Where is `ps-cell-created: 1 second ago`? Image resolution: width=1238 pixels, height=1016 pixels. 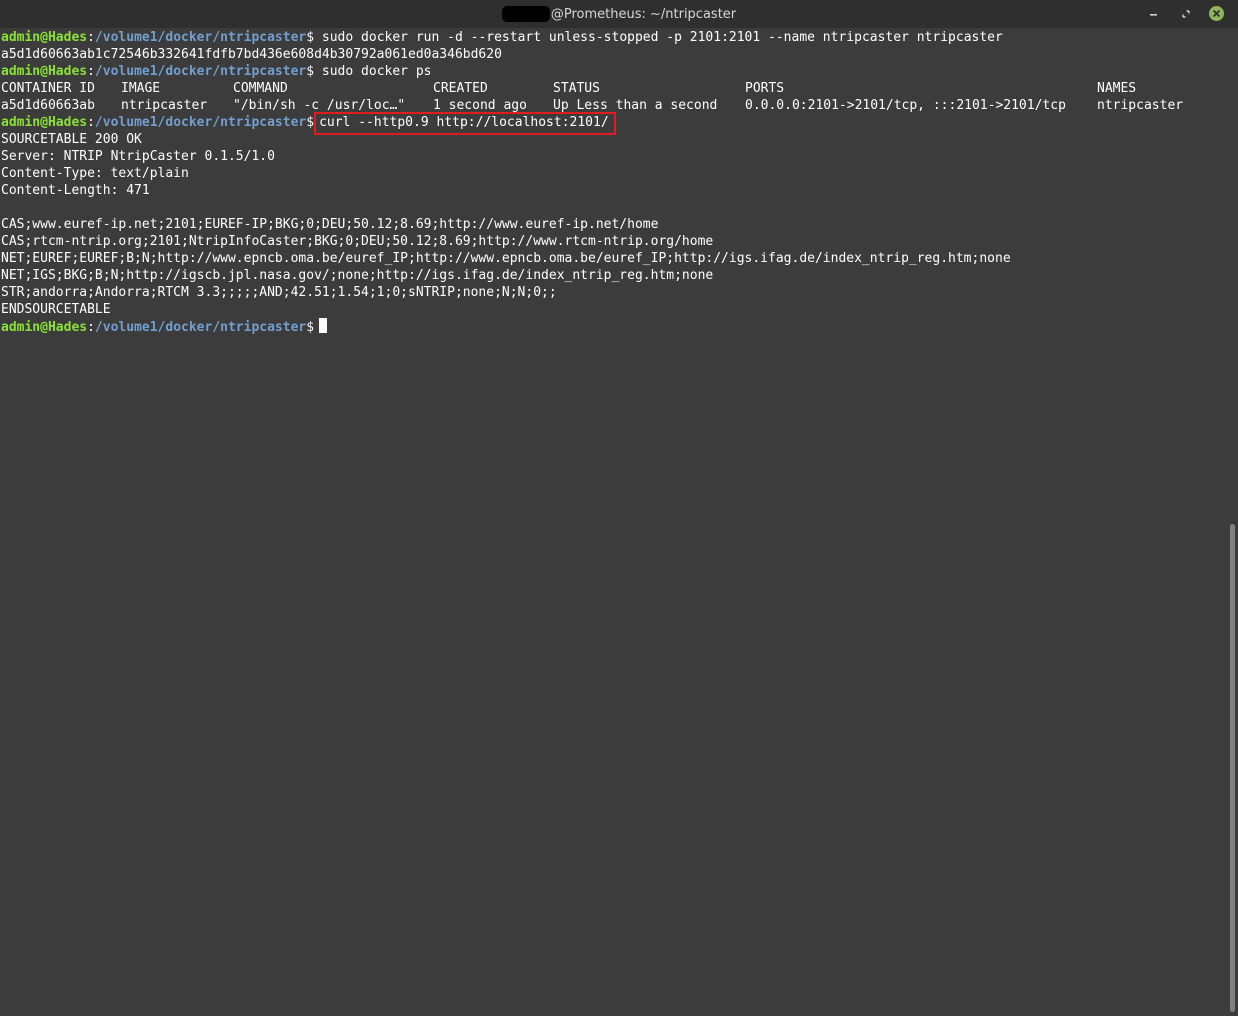 ps-cell-created: 1 second ago is located at coordinates (480, 105).